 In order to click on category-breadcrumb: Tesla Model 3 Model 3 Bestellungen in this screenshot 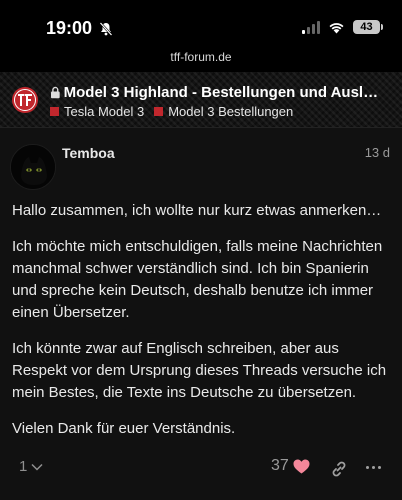, I will do `click(171, 111)`.